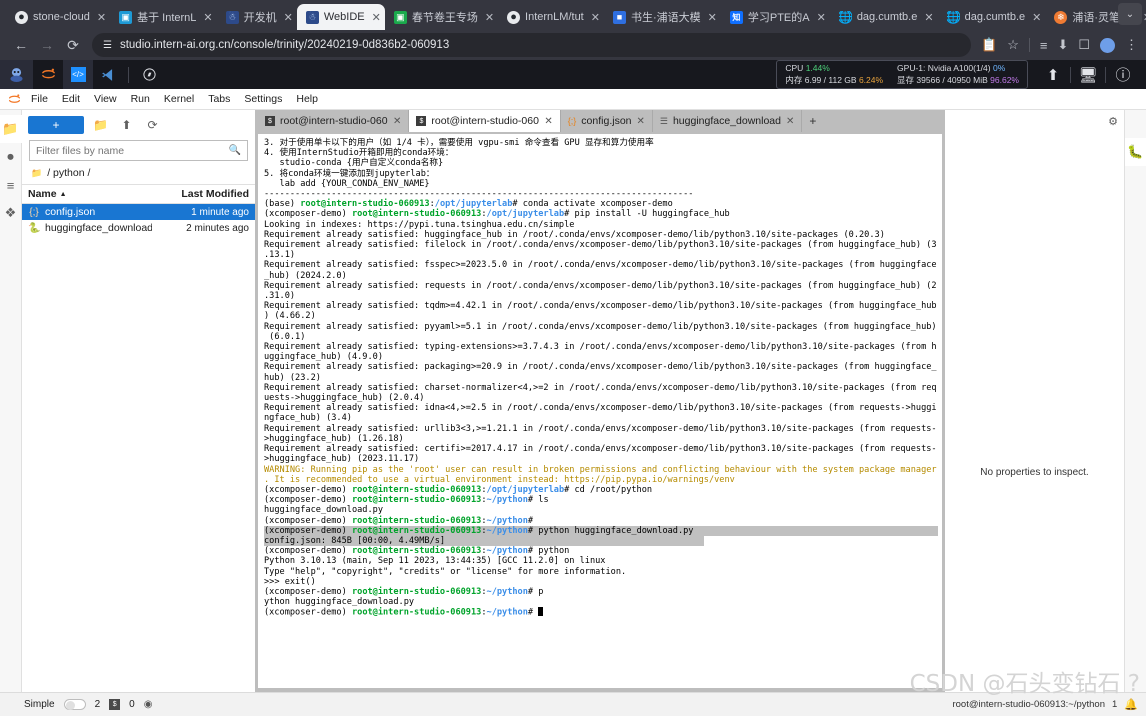 Image resolution: width=1146 pixels, height=716 pixels. What do you see at coordinates (163, 17) in the screenshot?
I see `browser-tab: ▣ 基于 InternL ✕` at bounding box center [163, 17].